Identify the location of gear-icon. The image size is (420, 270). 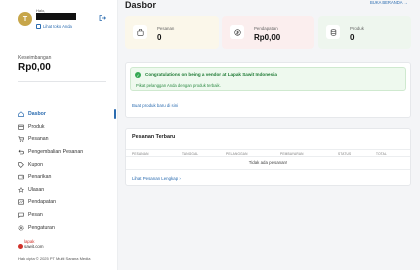
(21, 228).